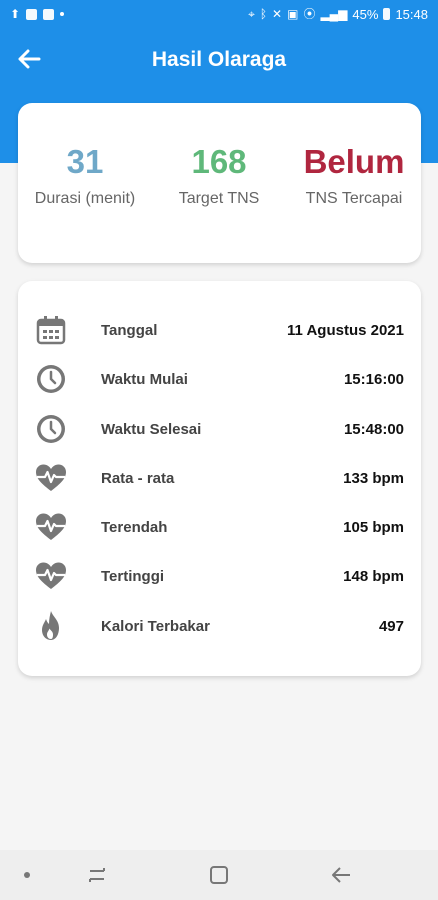 Image resolution: width=438 pixels, height=900 pixels. I want to click on row-label: Waktu Selesai, so click(151, 429).